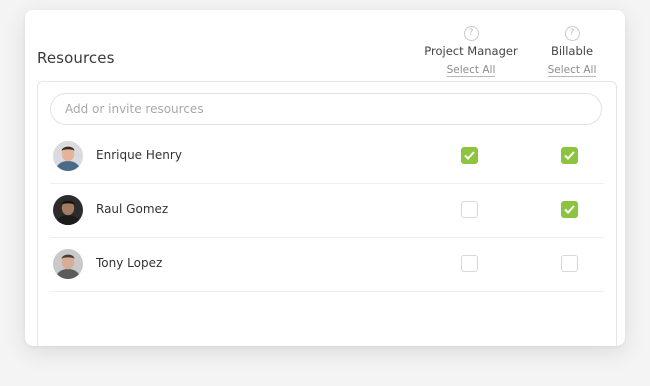 The width and height of the screenshot is (650, 386). Describe the element at coordinates (129, 263) in the screenshot. I see `resource-name: Tony Lopez` at that location.